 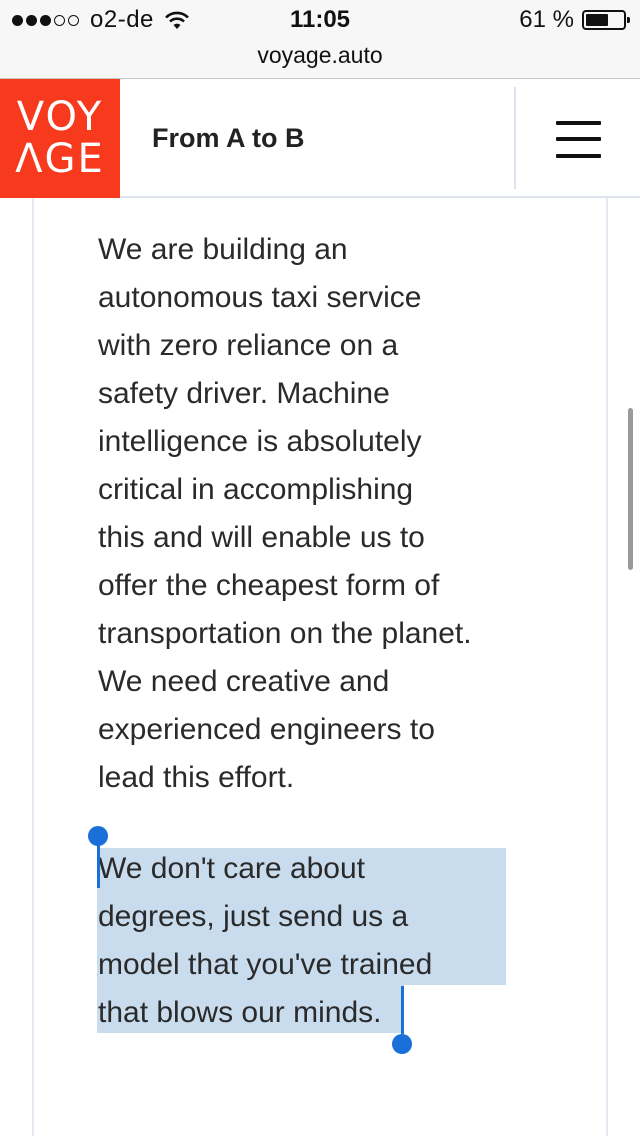 What do you see at coordinates (98, 866) in the screenshot?
I see `selection-start-caret` at bounding box center [98, 866].